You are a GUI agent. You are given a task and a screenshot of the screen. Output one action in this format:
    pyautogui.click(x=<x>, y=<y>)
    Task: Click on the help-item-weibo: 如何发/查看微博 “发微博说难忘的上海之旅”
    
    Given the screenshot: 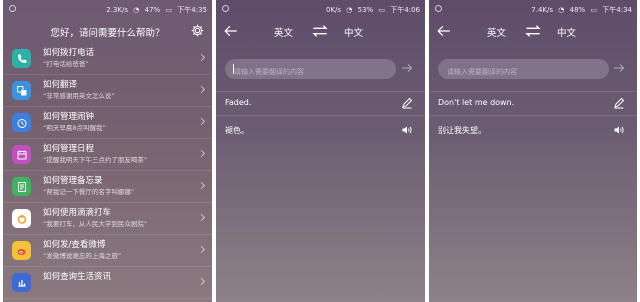 What is the action you would take?
    pyautogui.click(x=107, y=251)
    